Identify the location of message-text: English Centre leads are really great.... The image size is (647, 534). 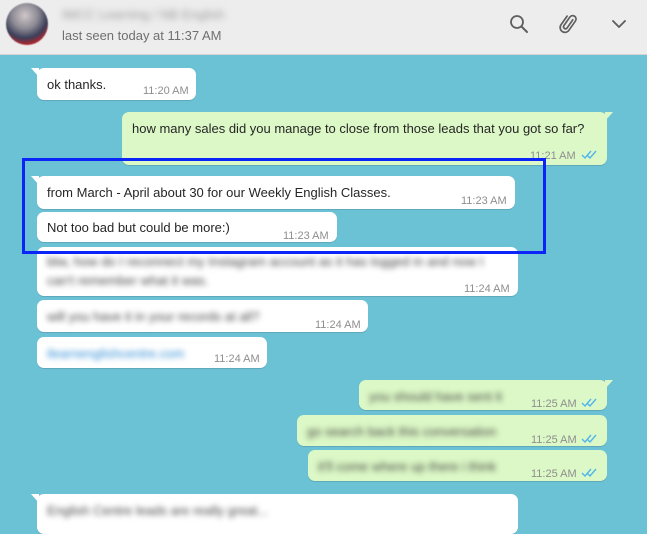
(158, 510).